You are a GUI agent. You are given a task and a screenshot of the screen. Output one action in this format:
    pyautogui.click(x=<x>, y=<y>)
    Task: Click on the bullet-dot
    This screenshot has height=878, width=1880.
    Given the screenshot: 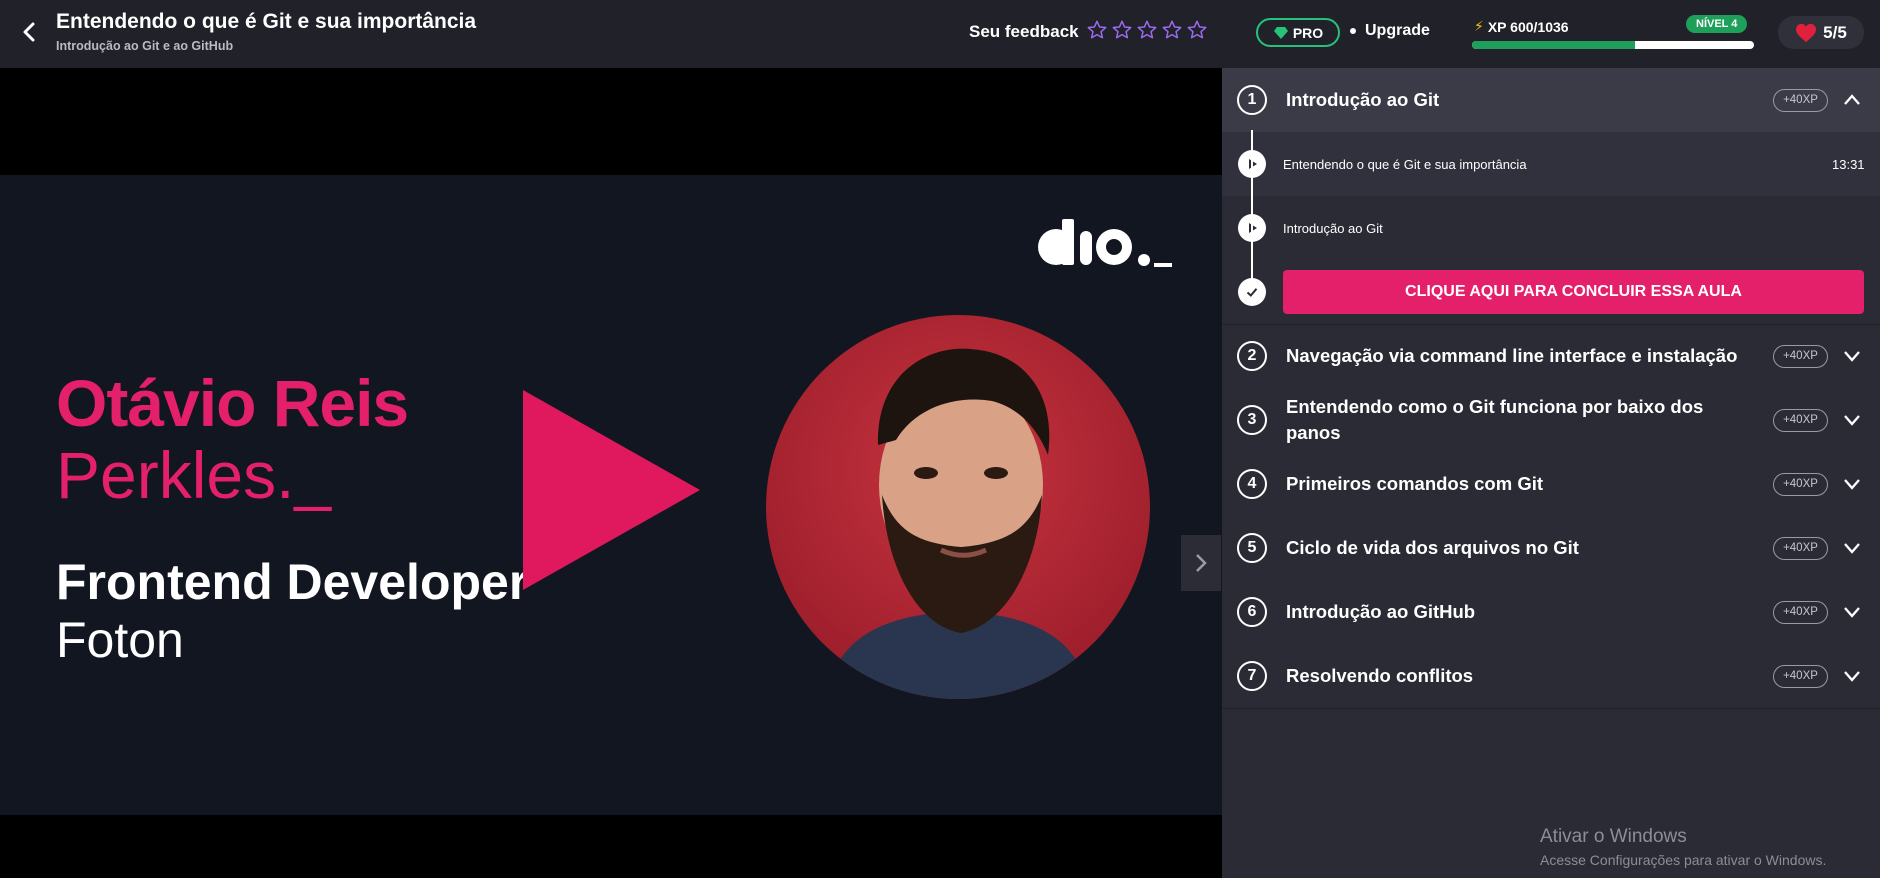 What is the action you would take?
    pyautogui.click(x=1353, y=31)
    